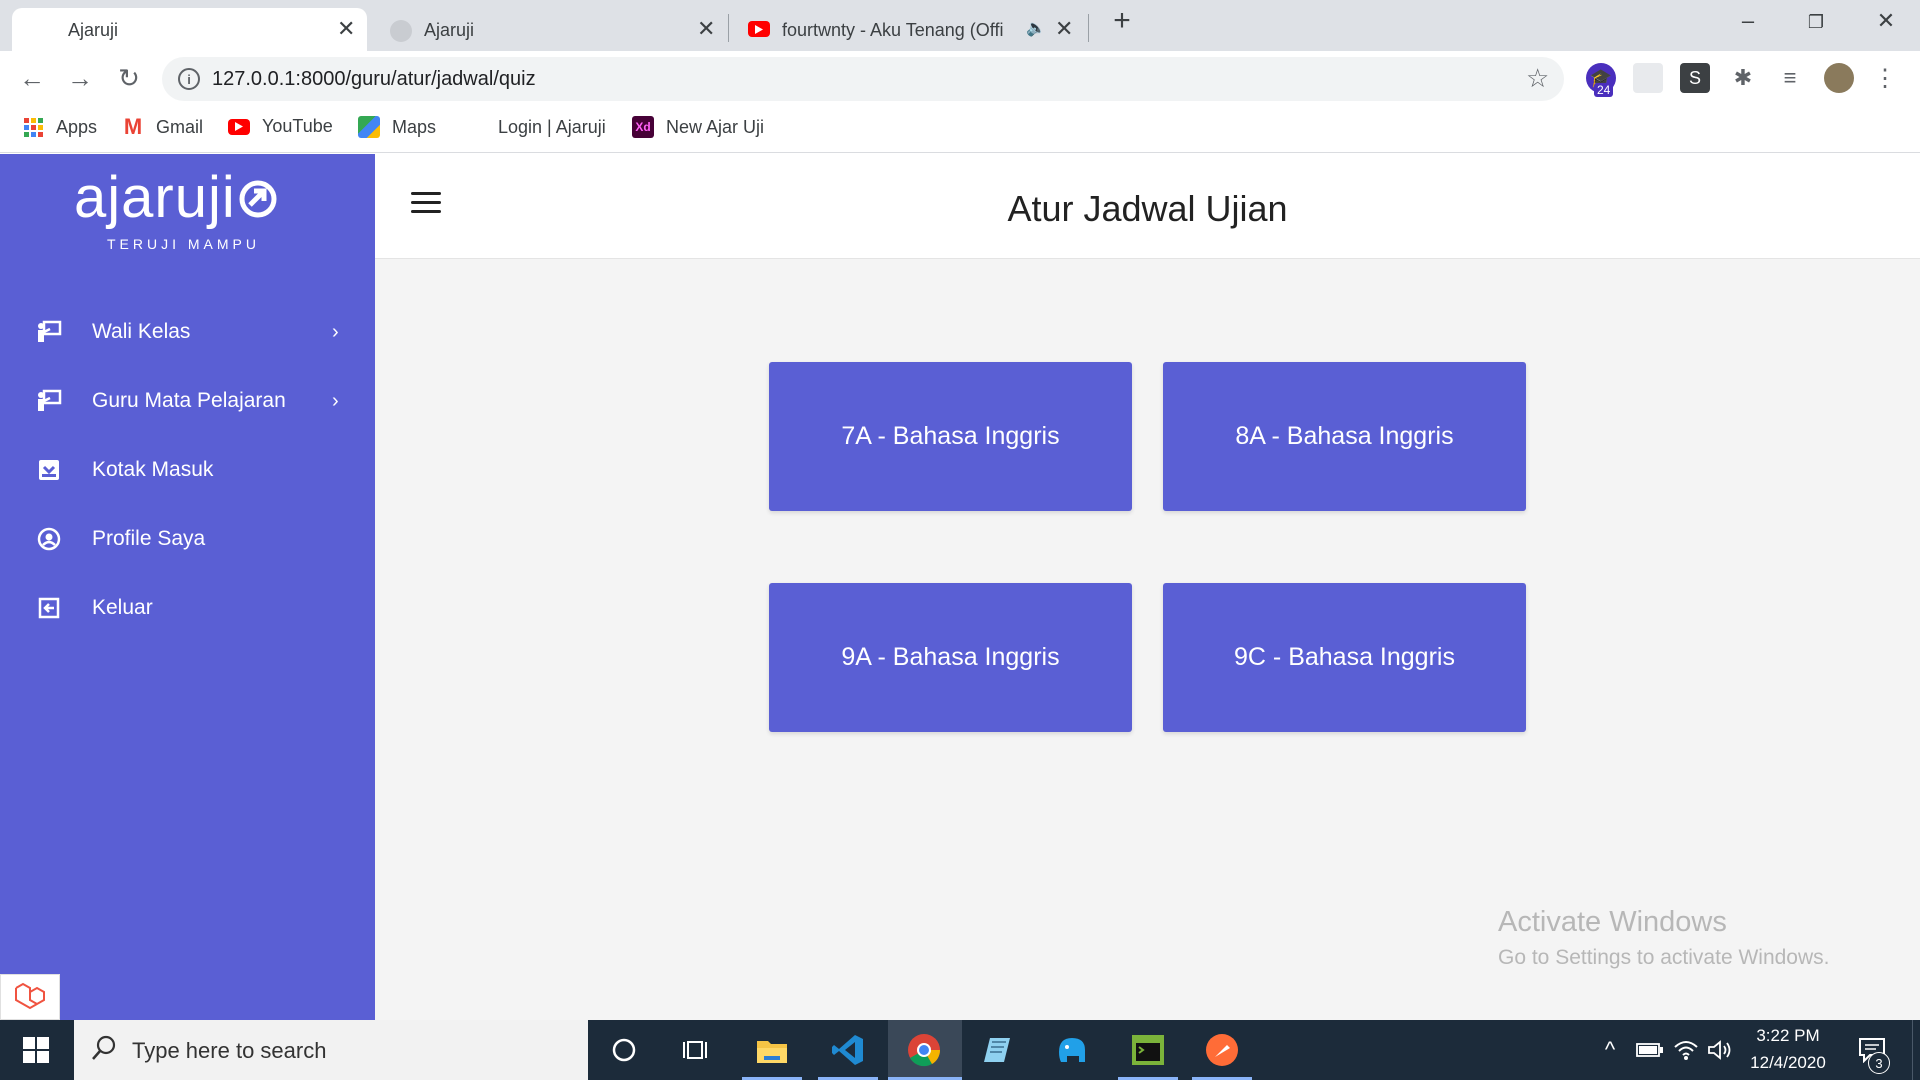  Describe the element at coordinates (49, 539) in the screenshot. I see `user-circle-icon` at that location.